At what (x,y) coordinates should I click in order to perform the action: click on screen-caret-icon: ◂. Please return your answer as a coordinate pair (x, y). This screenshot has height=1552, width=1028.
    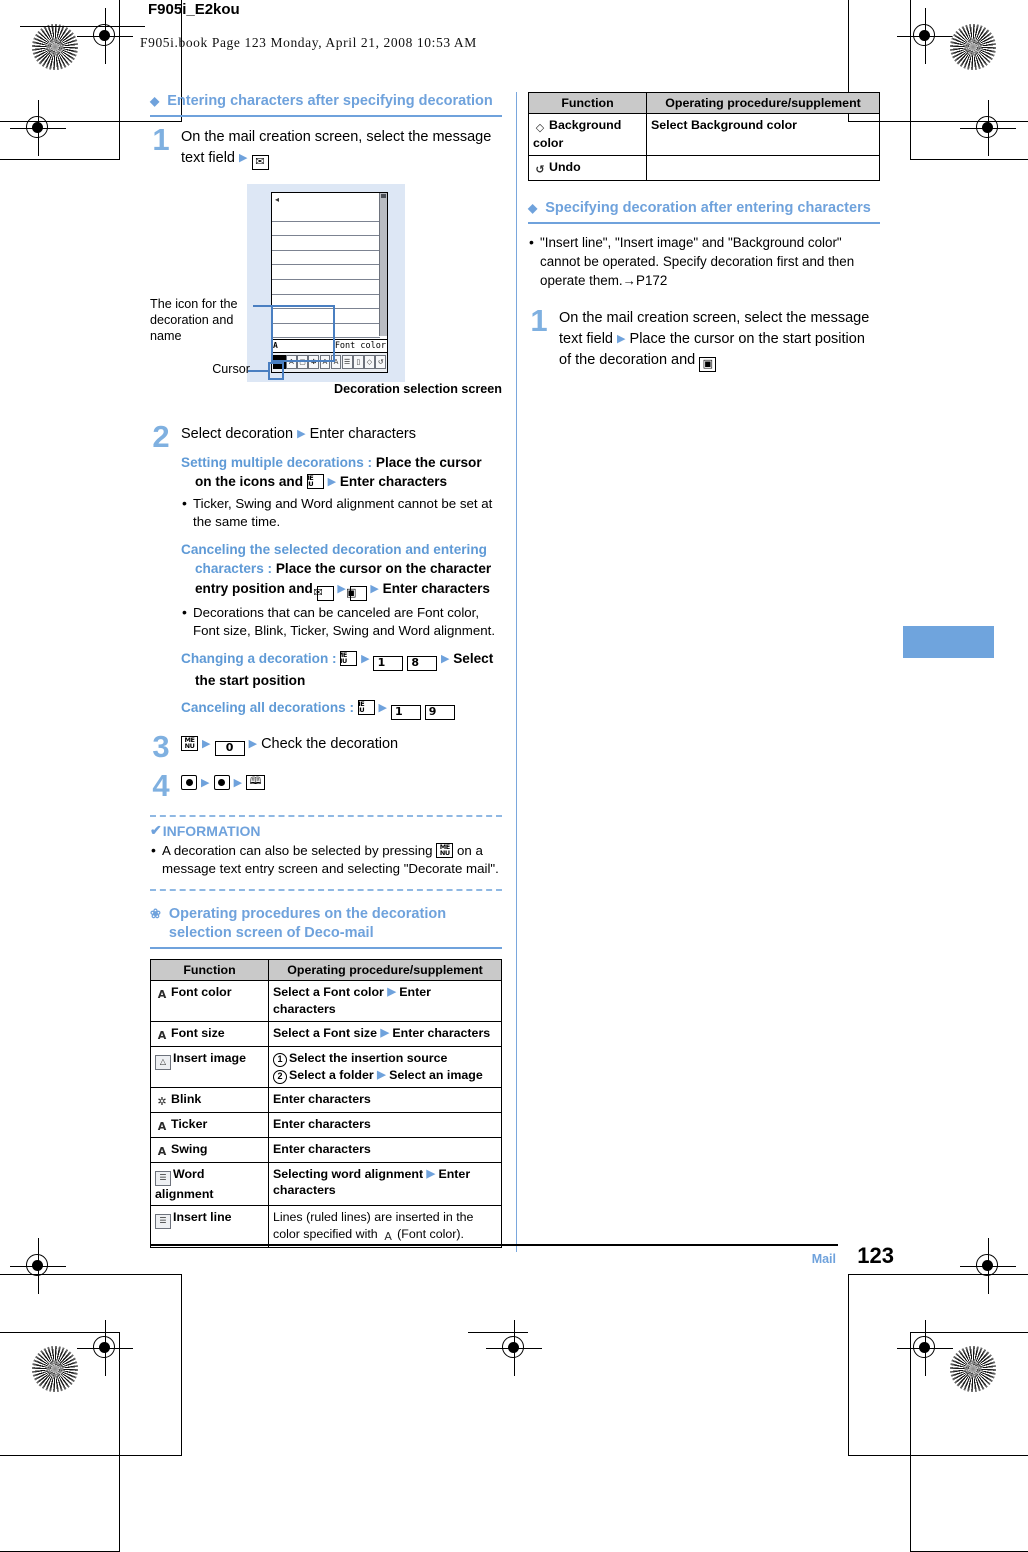
    Looking at the image, I should click on (277, 199).